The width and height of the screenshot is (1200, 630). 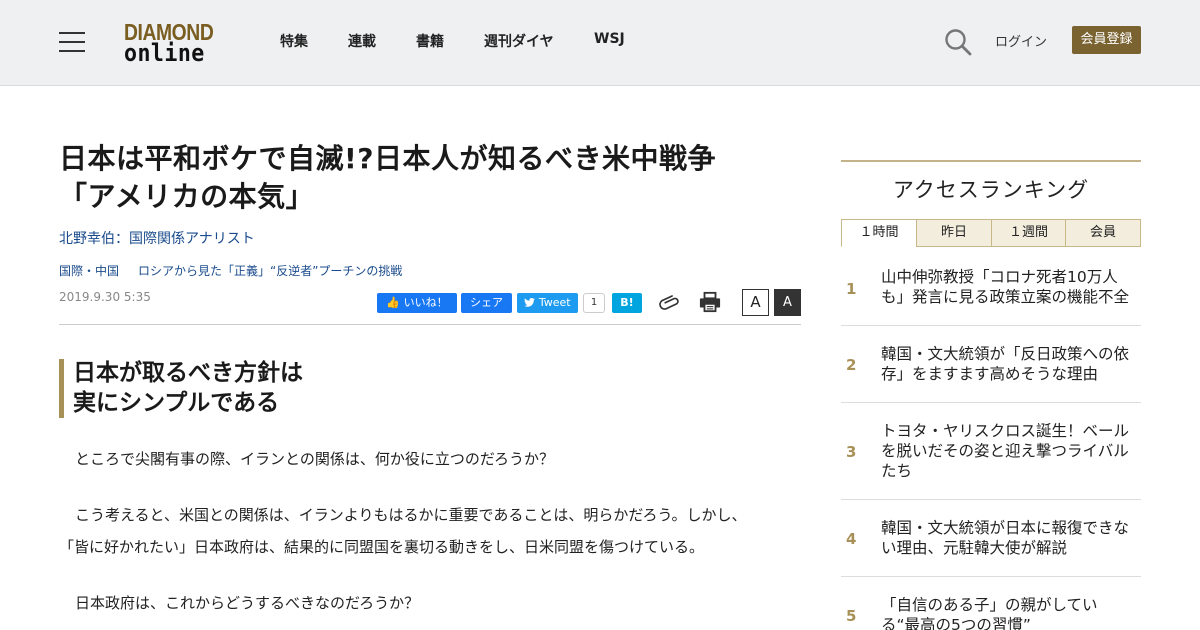 I want to click on ranking-item: 2 韓国・文大統領が「反日政策への依 存」をますます高めそうな理由, so click(x=991, y=364).